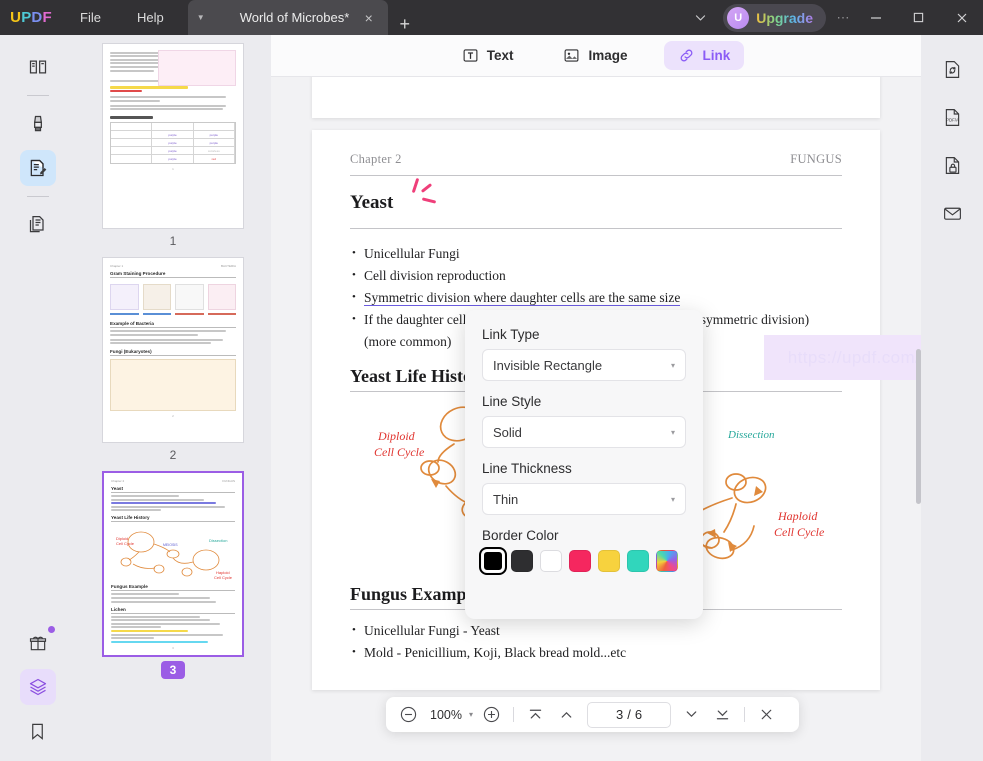  I want to click on tool-image: Image, so click(595, 55).